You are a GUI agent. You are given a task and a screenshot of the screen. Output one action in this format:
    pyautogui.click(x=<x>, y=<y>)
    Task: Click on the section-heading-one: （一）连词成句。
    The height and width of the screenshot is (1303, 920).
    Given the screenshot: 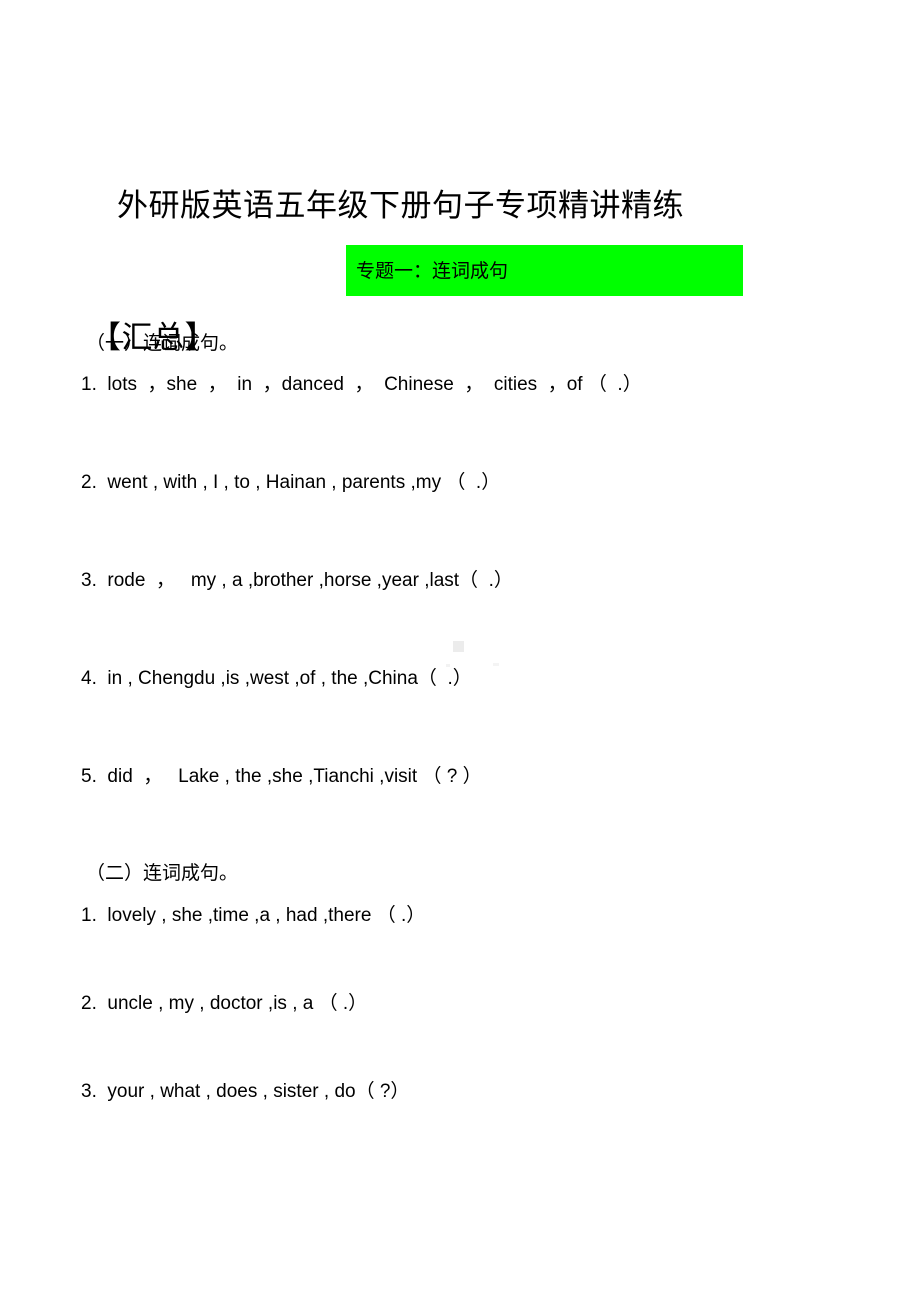 What is the action you would take?
    pyautogui.click(x=162, y=343)
    